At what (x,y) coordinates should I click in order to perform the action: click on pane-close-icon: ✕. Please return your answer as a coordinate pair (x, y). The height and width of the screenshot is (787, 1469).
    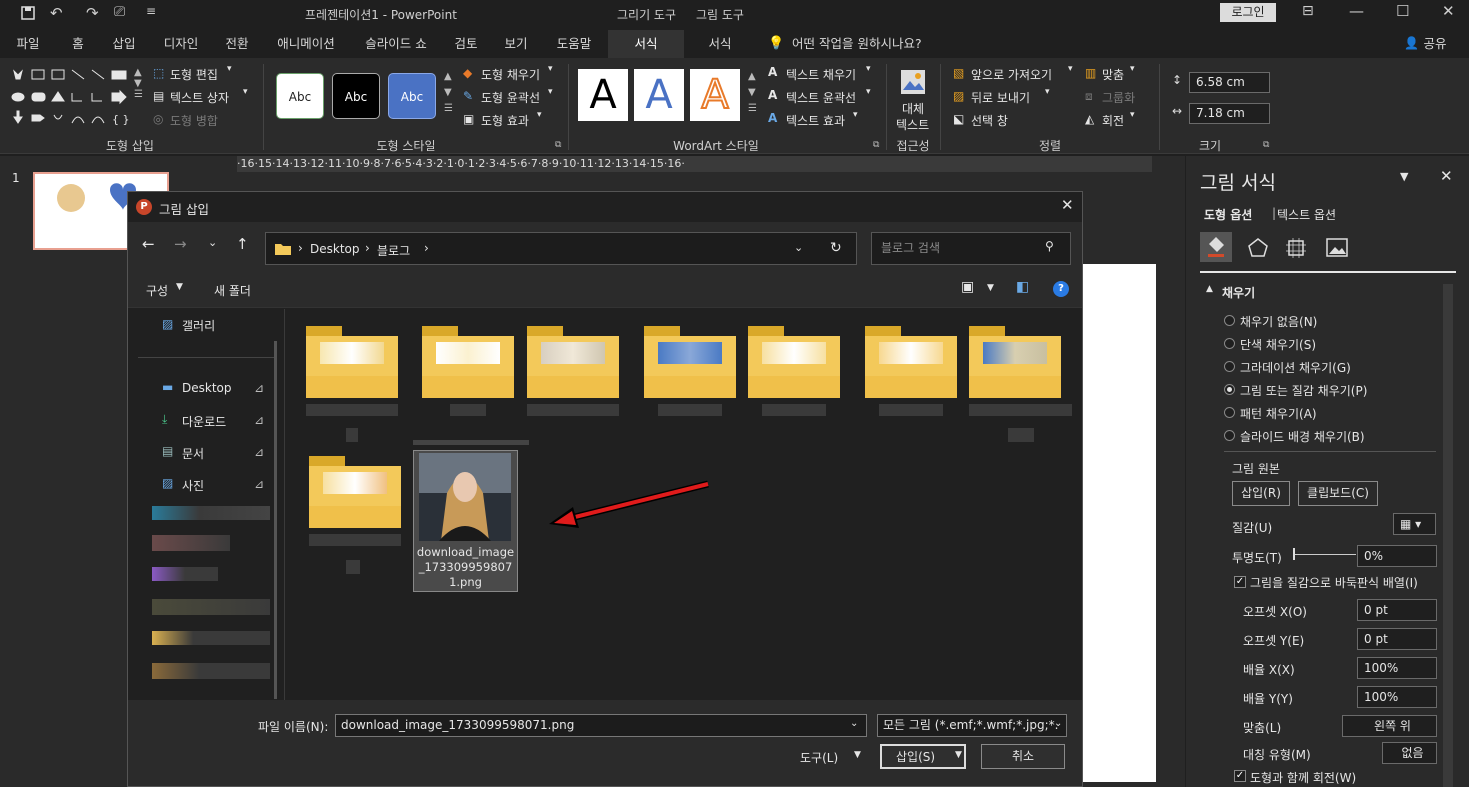
    Looking at the image, I should click on (1446, 176).